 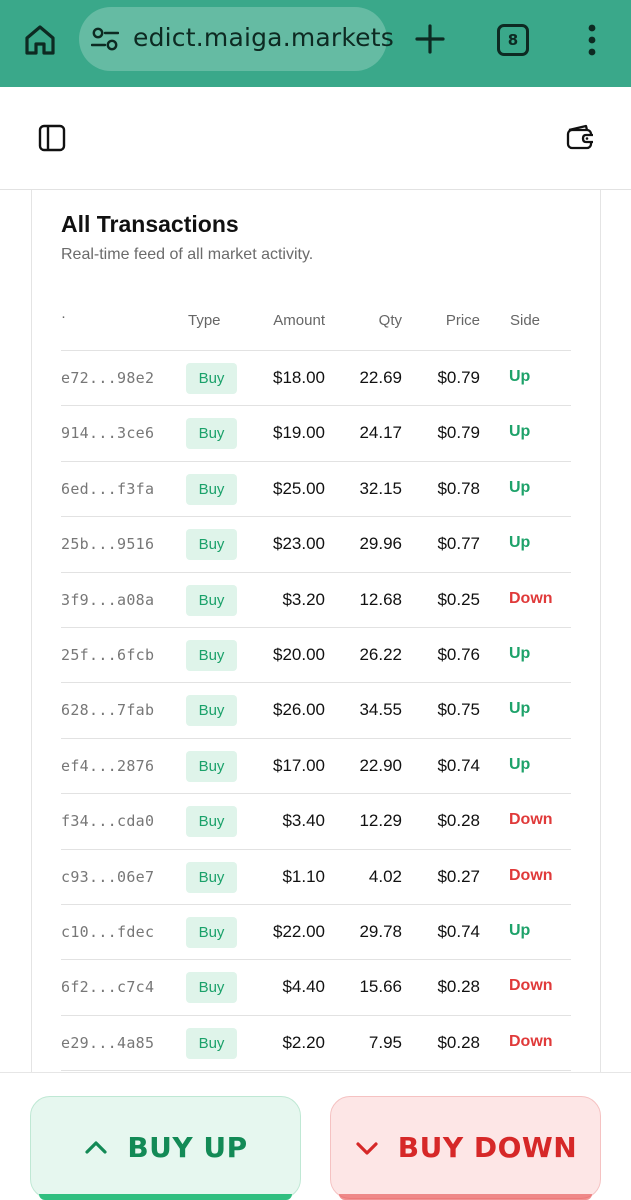 What do you see at coordinates (458, 544) in the screenshot?
I see `tx-price: $0.77` at bounding box center [458, 544].